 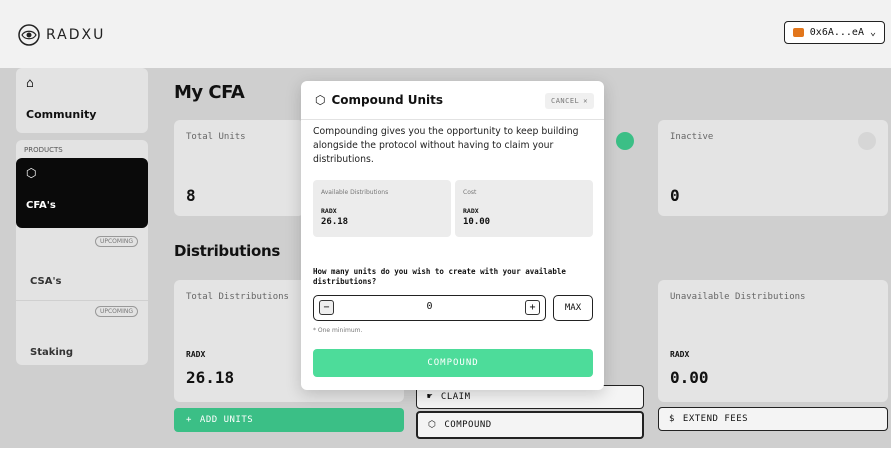 I want to click on sidebar-item-cfas: ⬡ CFA's, so click(x=82, y=193).